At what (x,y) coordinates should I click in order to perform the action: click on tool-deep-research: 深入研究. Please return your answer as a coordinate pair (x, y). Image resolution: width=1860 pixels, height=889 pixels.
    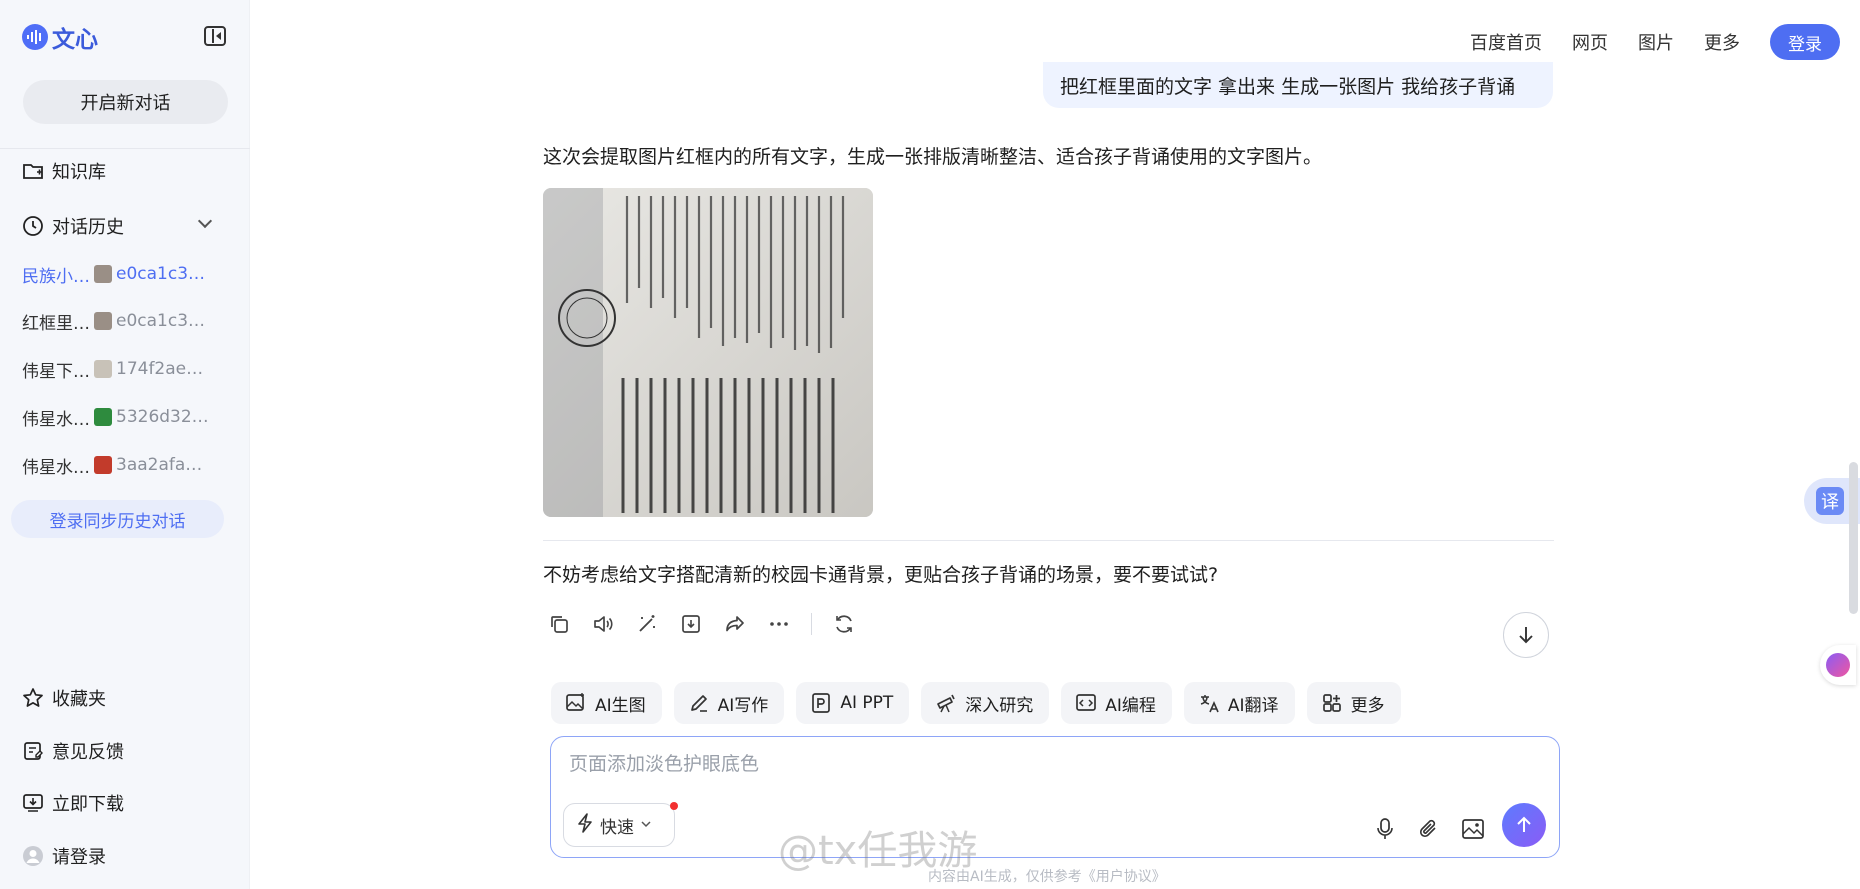
    Looking at the image, I should click on (985, 703).